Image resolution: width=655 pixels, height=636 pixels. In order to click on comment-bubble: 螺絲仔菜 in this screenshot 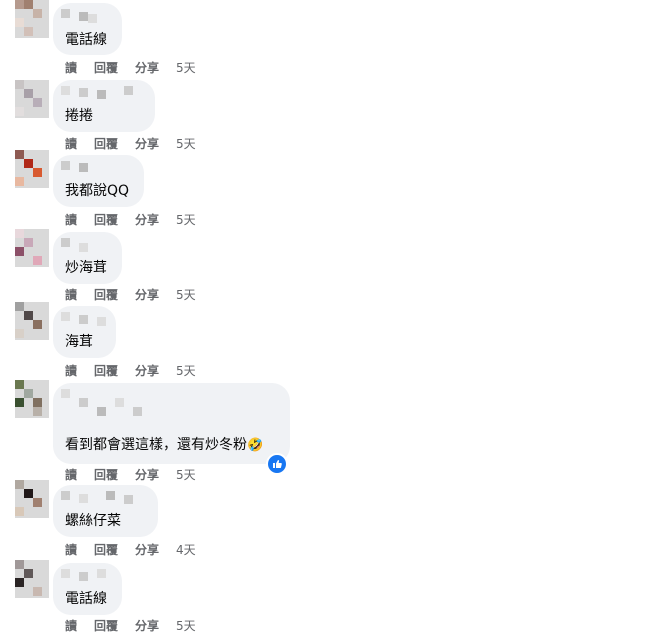, I will do `click(105, 511)`.